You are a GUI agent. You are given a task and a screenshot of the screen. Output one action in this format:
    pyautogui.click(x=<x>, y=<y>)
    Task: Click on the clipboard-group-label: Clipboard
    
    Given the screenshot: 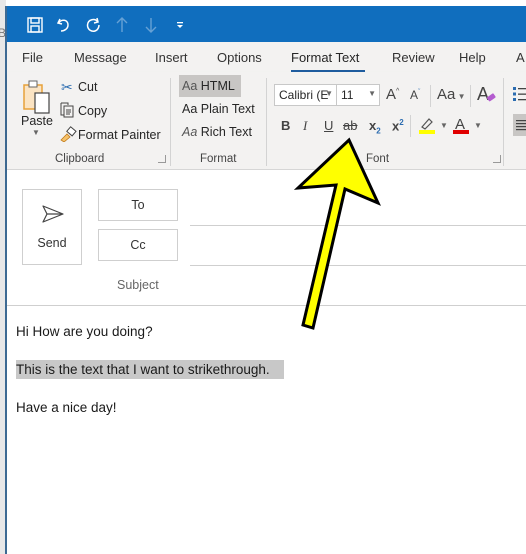 What is the action you would take?
    pyautogui.click(x=80, y=159)
    